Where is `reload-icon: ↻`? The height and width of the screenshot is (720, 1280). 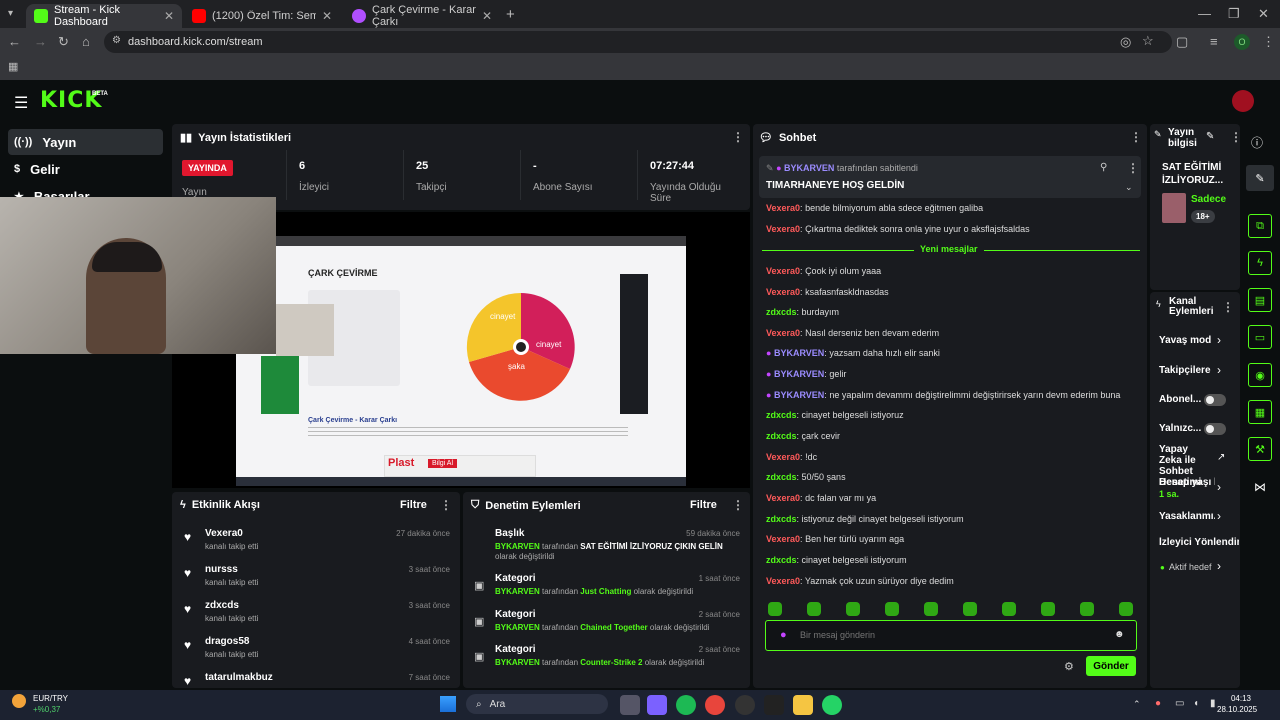 reload-icon: ↻ is located at coordinates (63, 42).